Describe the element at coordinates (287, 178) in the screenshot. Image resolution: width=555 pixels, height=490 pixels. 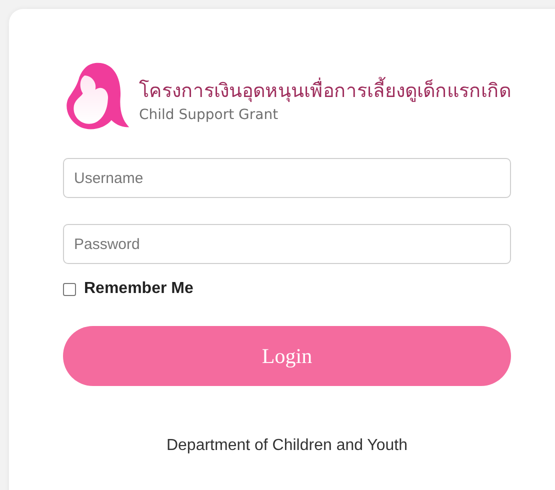
I see `username-field: Username` at that location.